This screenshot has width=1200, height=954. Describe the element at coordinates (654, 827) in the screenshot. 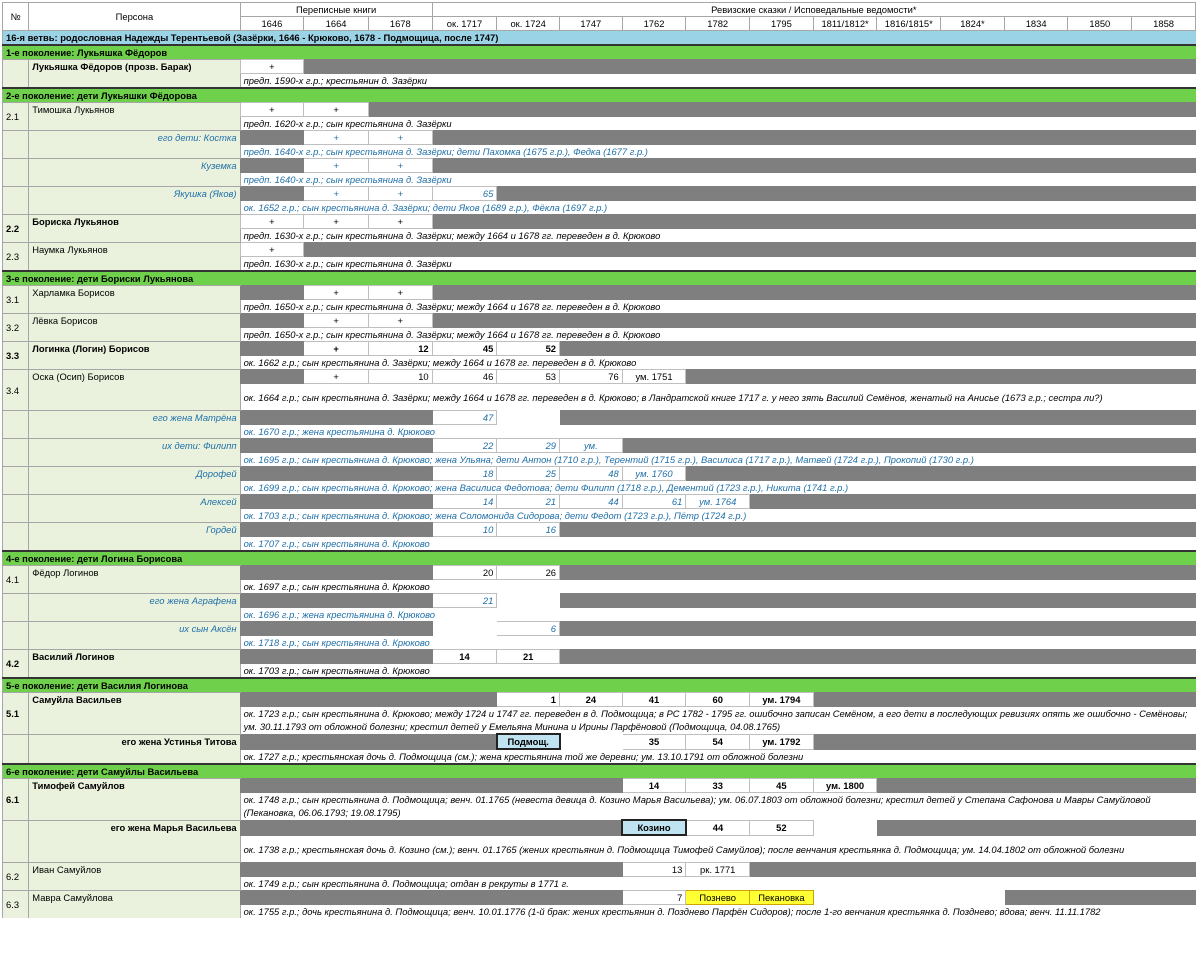

I see `census-value: Козино` at that location.